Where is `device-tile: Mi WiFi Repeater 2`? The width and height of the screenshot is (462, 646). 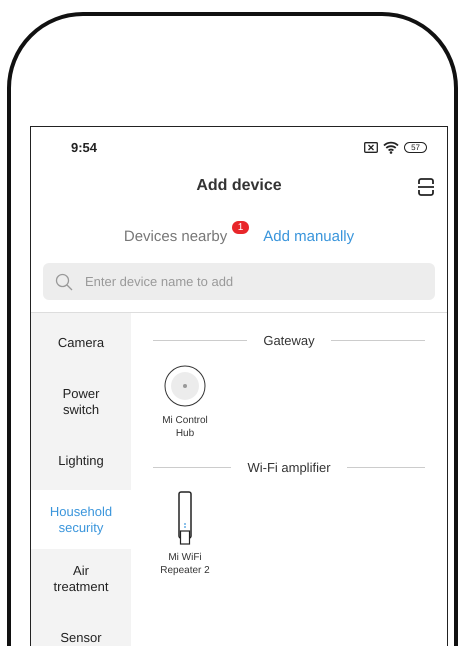
device-tile: Mi WiFi Repeater 2 is located at coordinates (185, 534).